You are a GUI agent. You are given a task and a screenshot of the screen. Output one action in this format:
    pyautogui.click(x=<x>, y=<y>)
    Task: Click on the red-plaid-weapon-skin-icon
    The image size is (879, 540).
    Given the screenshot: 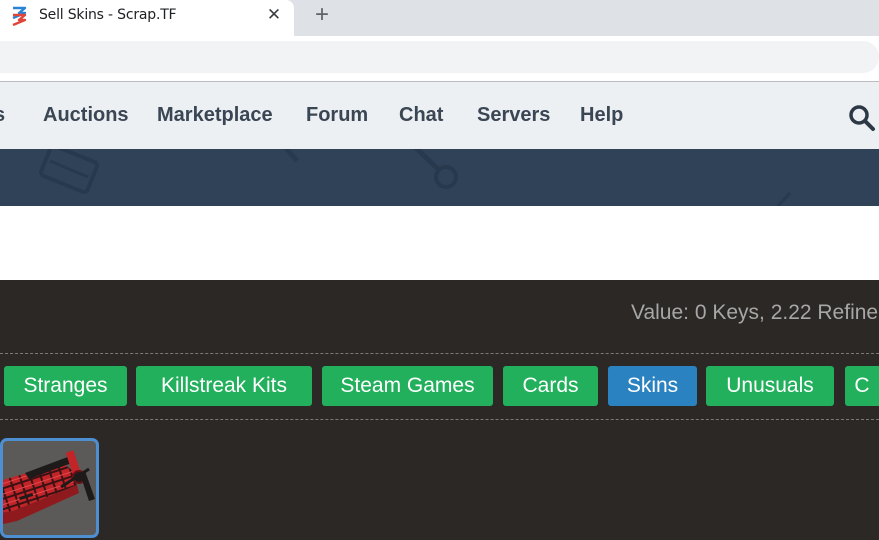 What is the action you would take?
    pyautogui.click(x=49, y=487)
    